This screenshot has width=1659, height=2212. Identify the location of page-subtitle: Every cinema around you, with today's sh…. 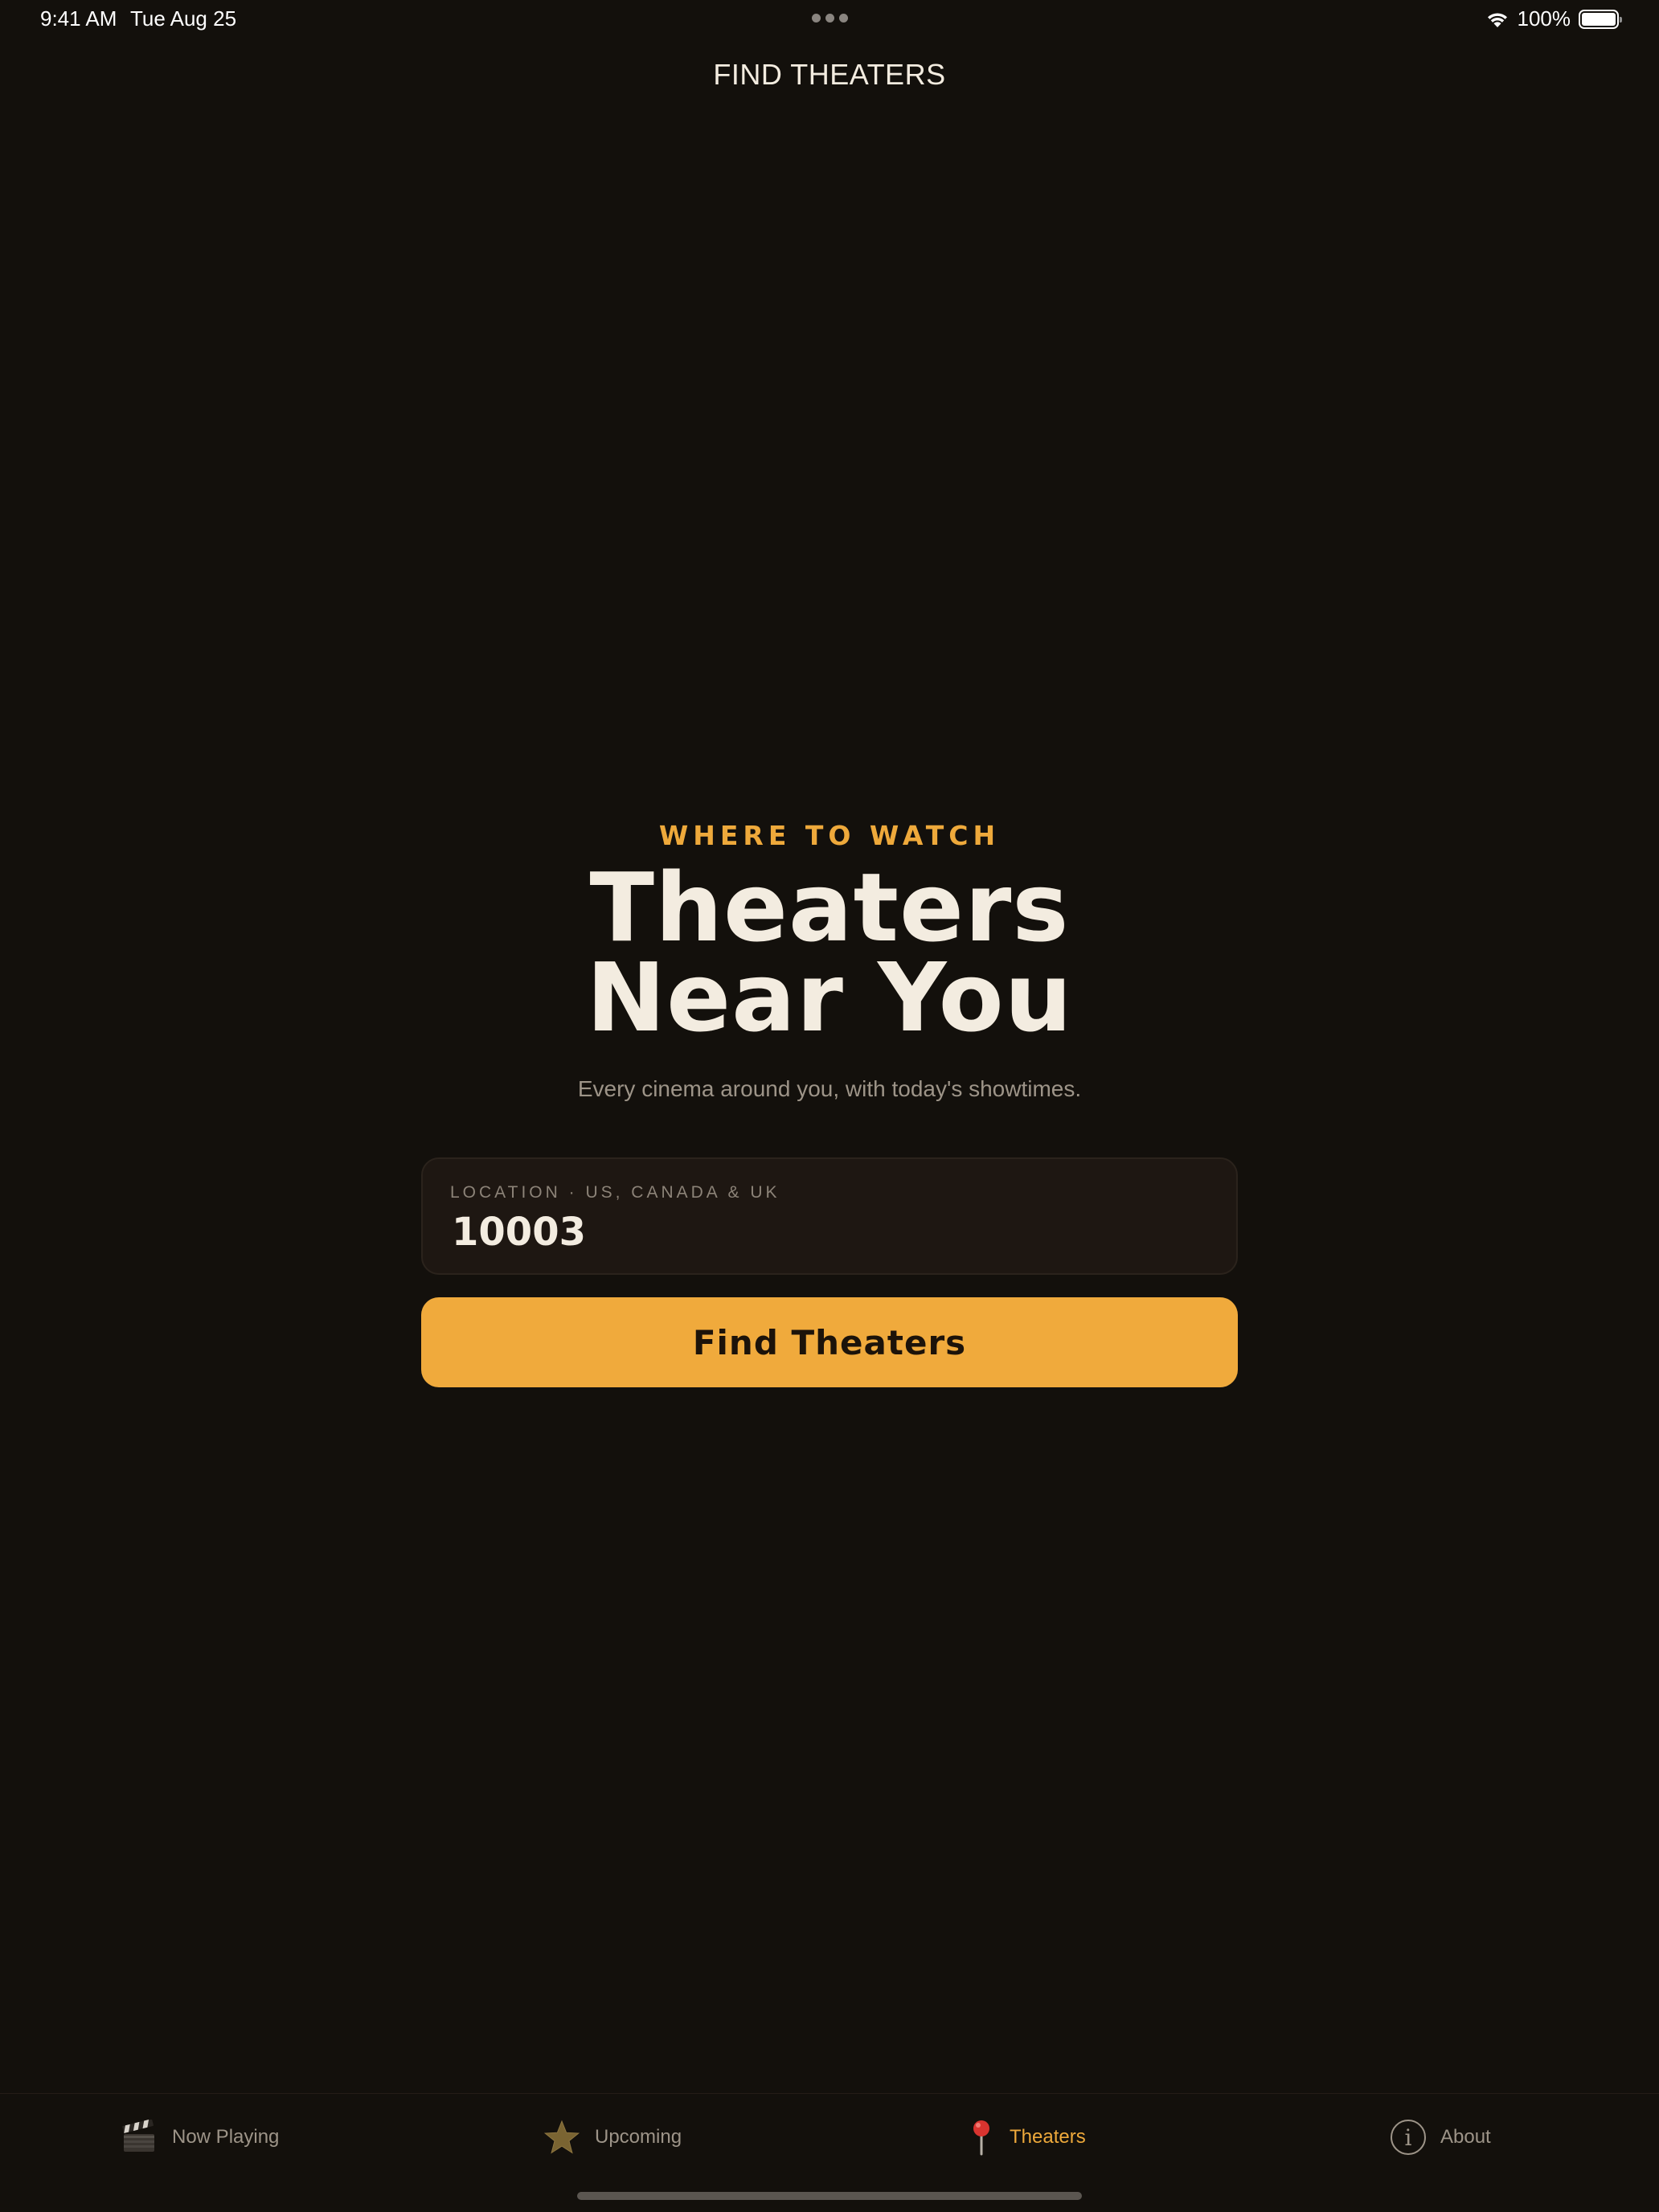
(829, 1088).